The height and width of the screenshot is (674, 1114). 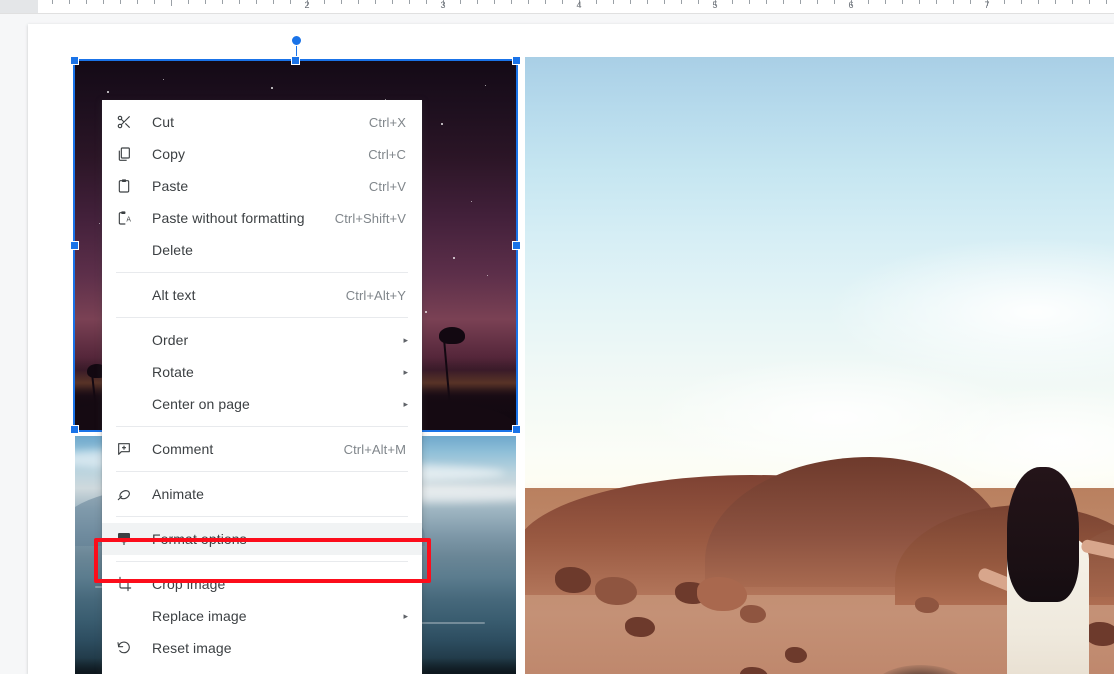 I want to click on menu-item-cut: Cut Ctrl+X, so click(x=262, y=122).